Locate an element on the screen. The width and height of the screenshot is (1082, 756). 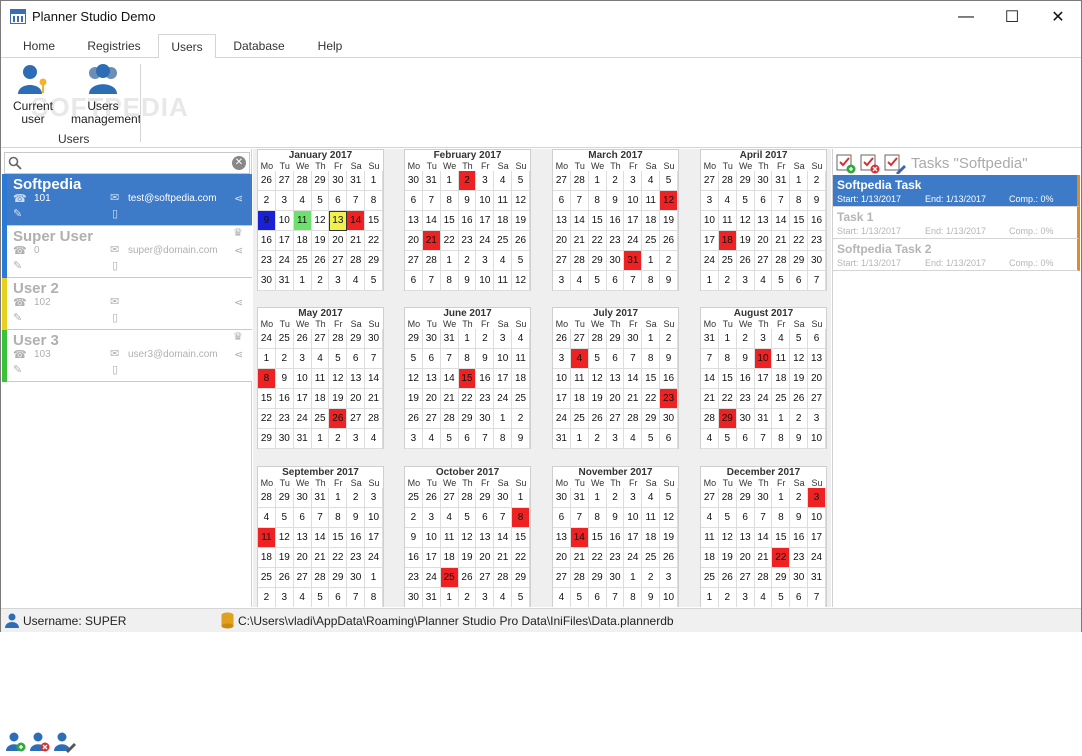
current-user-button: Current user is located at coordinates (33, 94).